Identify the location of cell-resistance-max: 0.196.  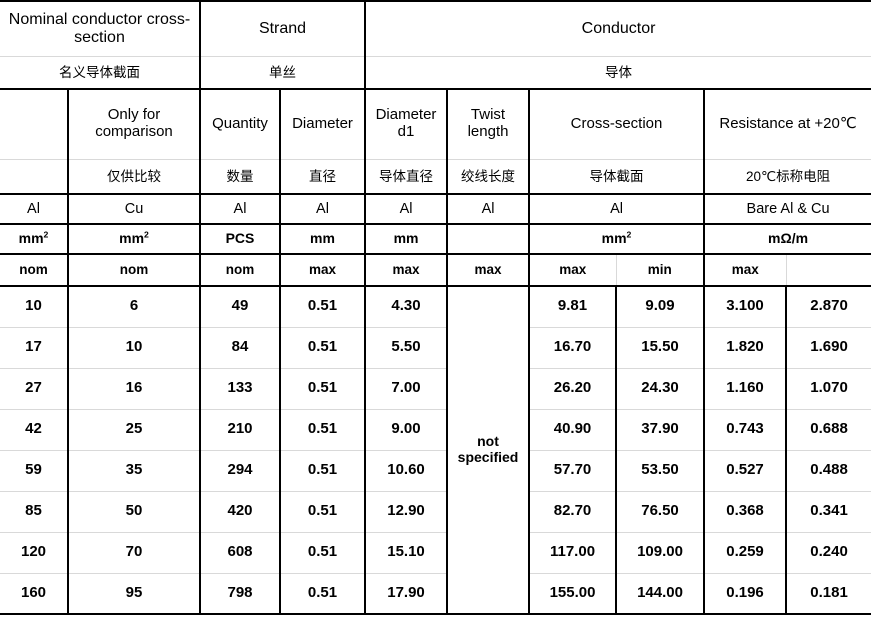
(745, 593).